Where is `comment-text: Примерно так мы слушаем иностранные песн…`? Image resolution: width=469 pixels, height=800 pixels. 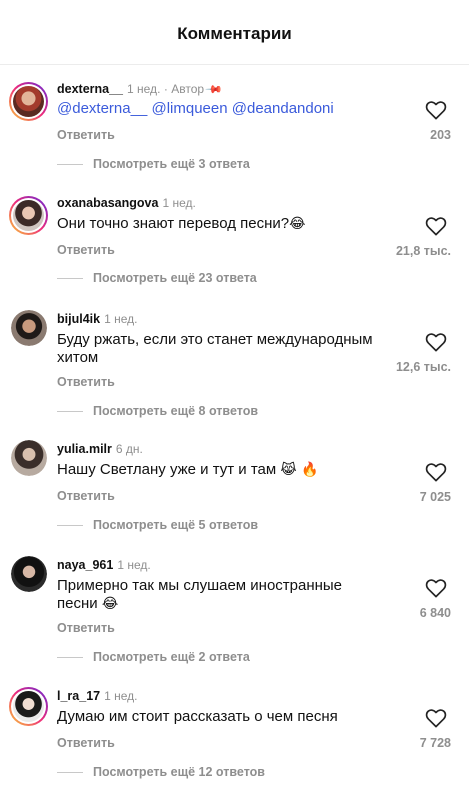
comment-text: Примерно так мы слушаем иностранные песн… is located at coordinates (200, 594).